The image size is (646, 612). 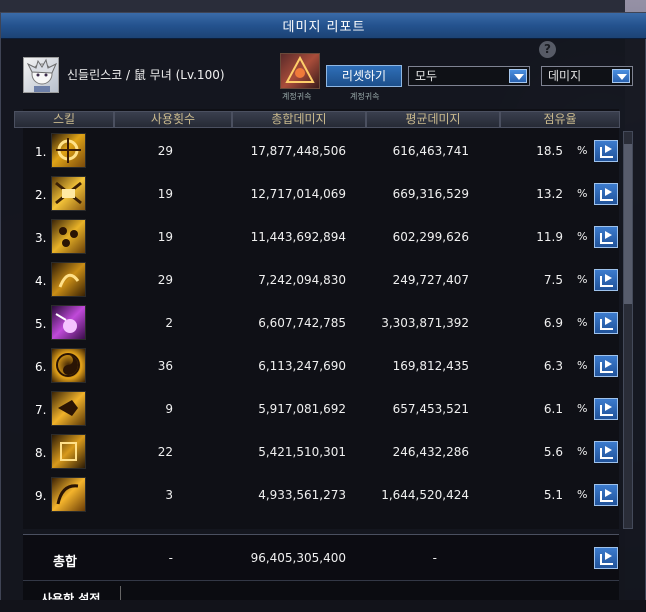 I want to click on row-share: 6.9, so click(x=553, y=323).